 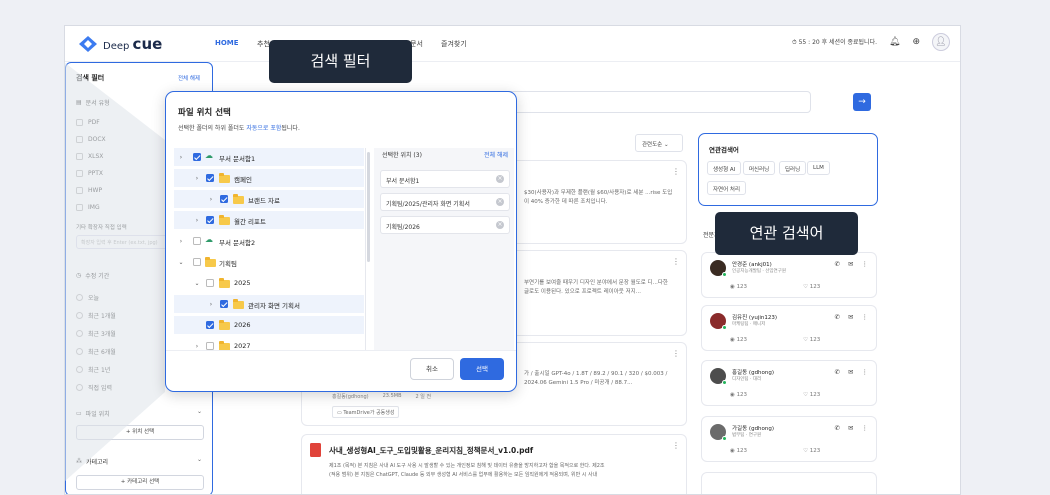 I want to click on period-option: 오늘, so click(x=87, y=297).